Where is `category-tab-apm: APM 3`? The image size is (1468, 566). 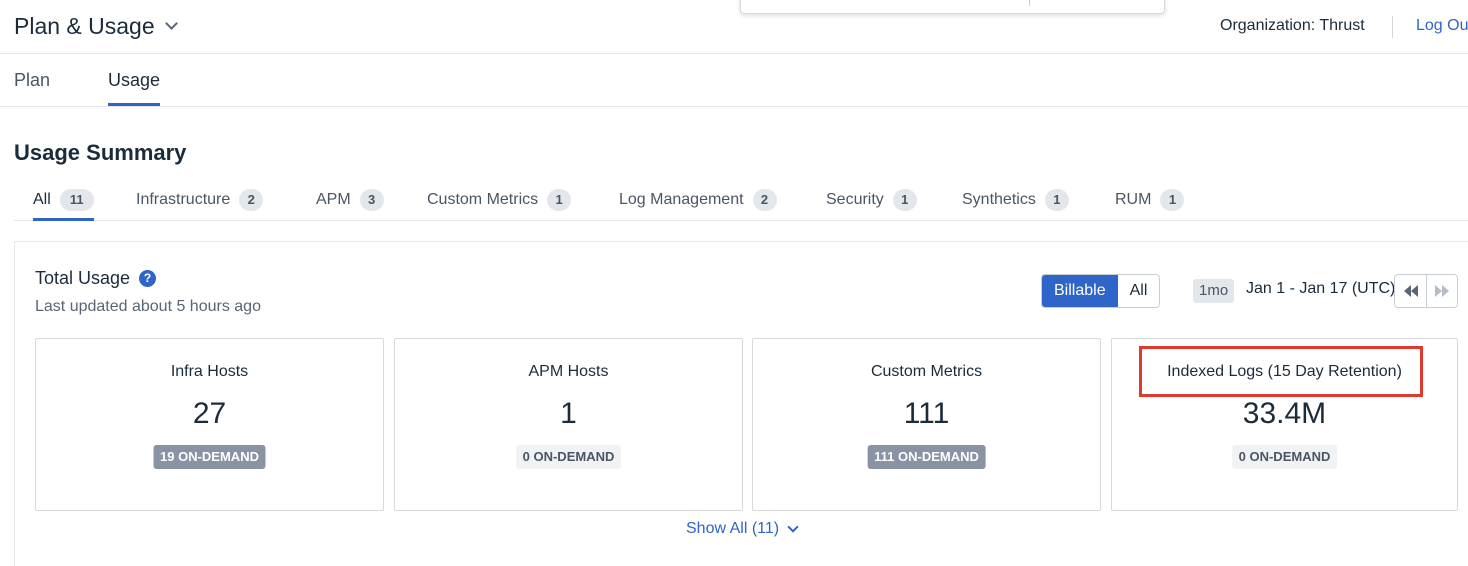 category-tab-apm: APM 3 is located at coordinates (350, 200).